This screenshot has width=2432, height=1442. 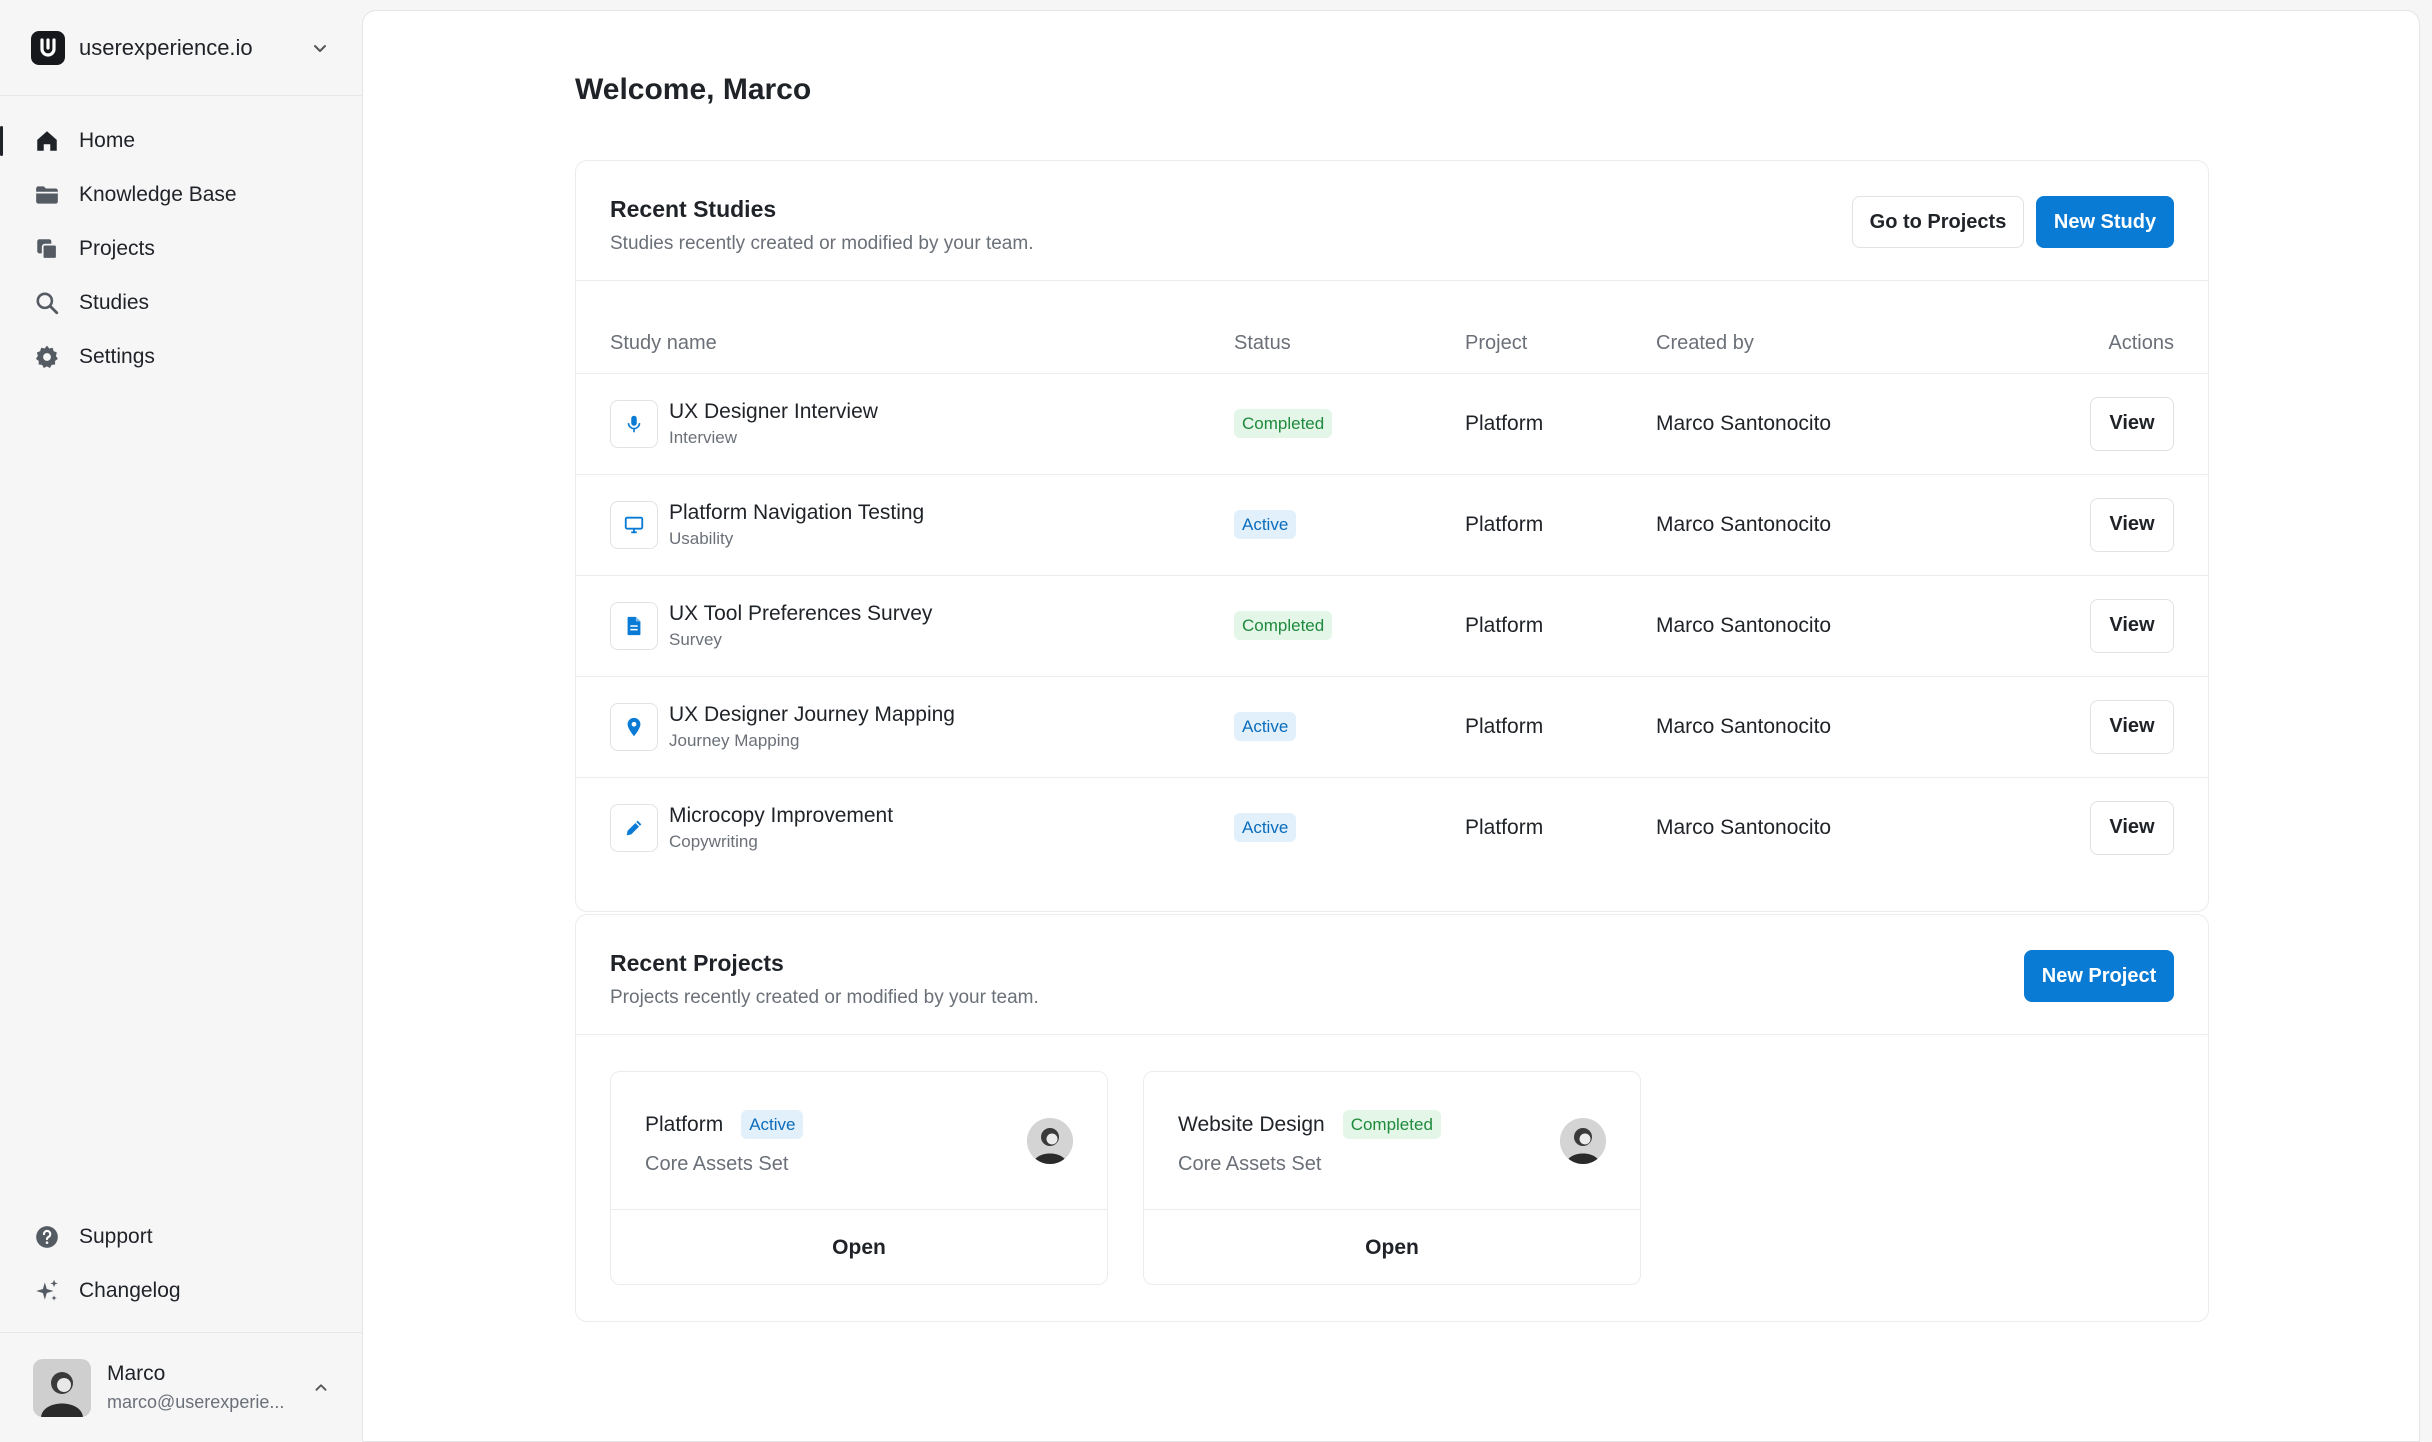 What do you see at coordinates (47, 249) in the screenshot?
I see `copy-icon` at bounding box center [47, 249].